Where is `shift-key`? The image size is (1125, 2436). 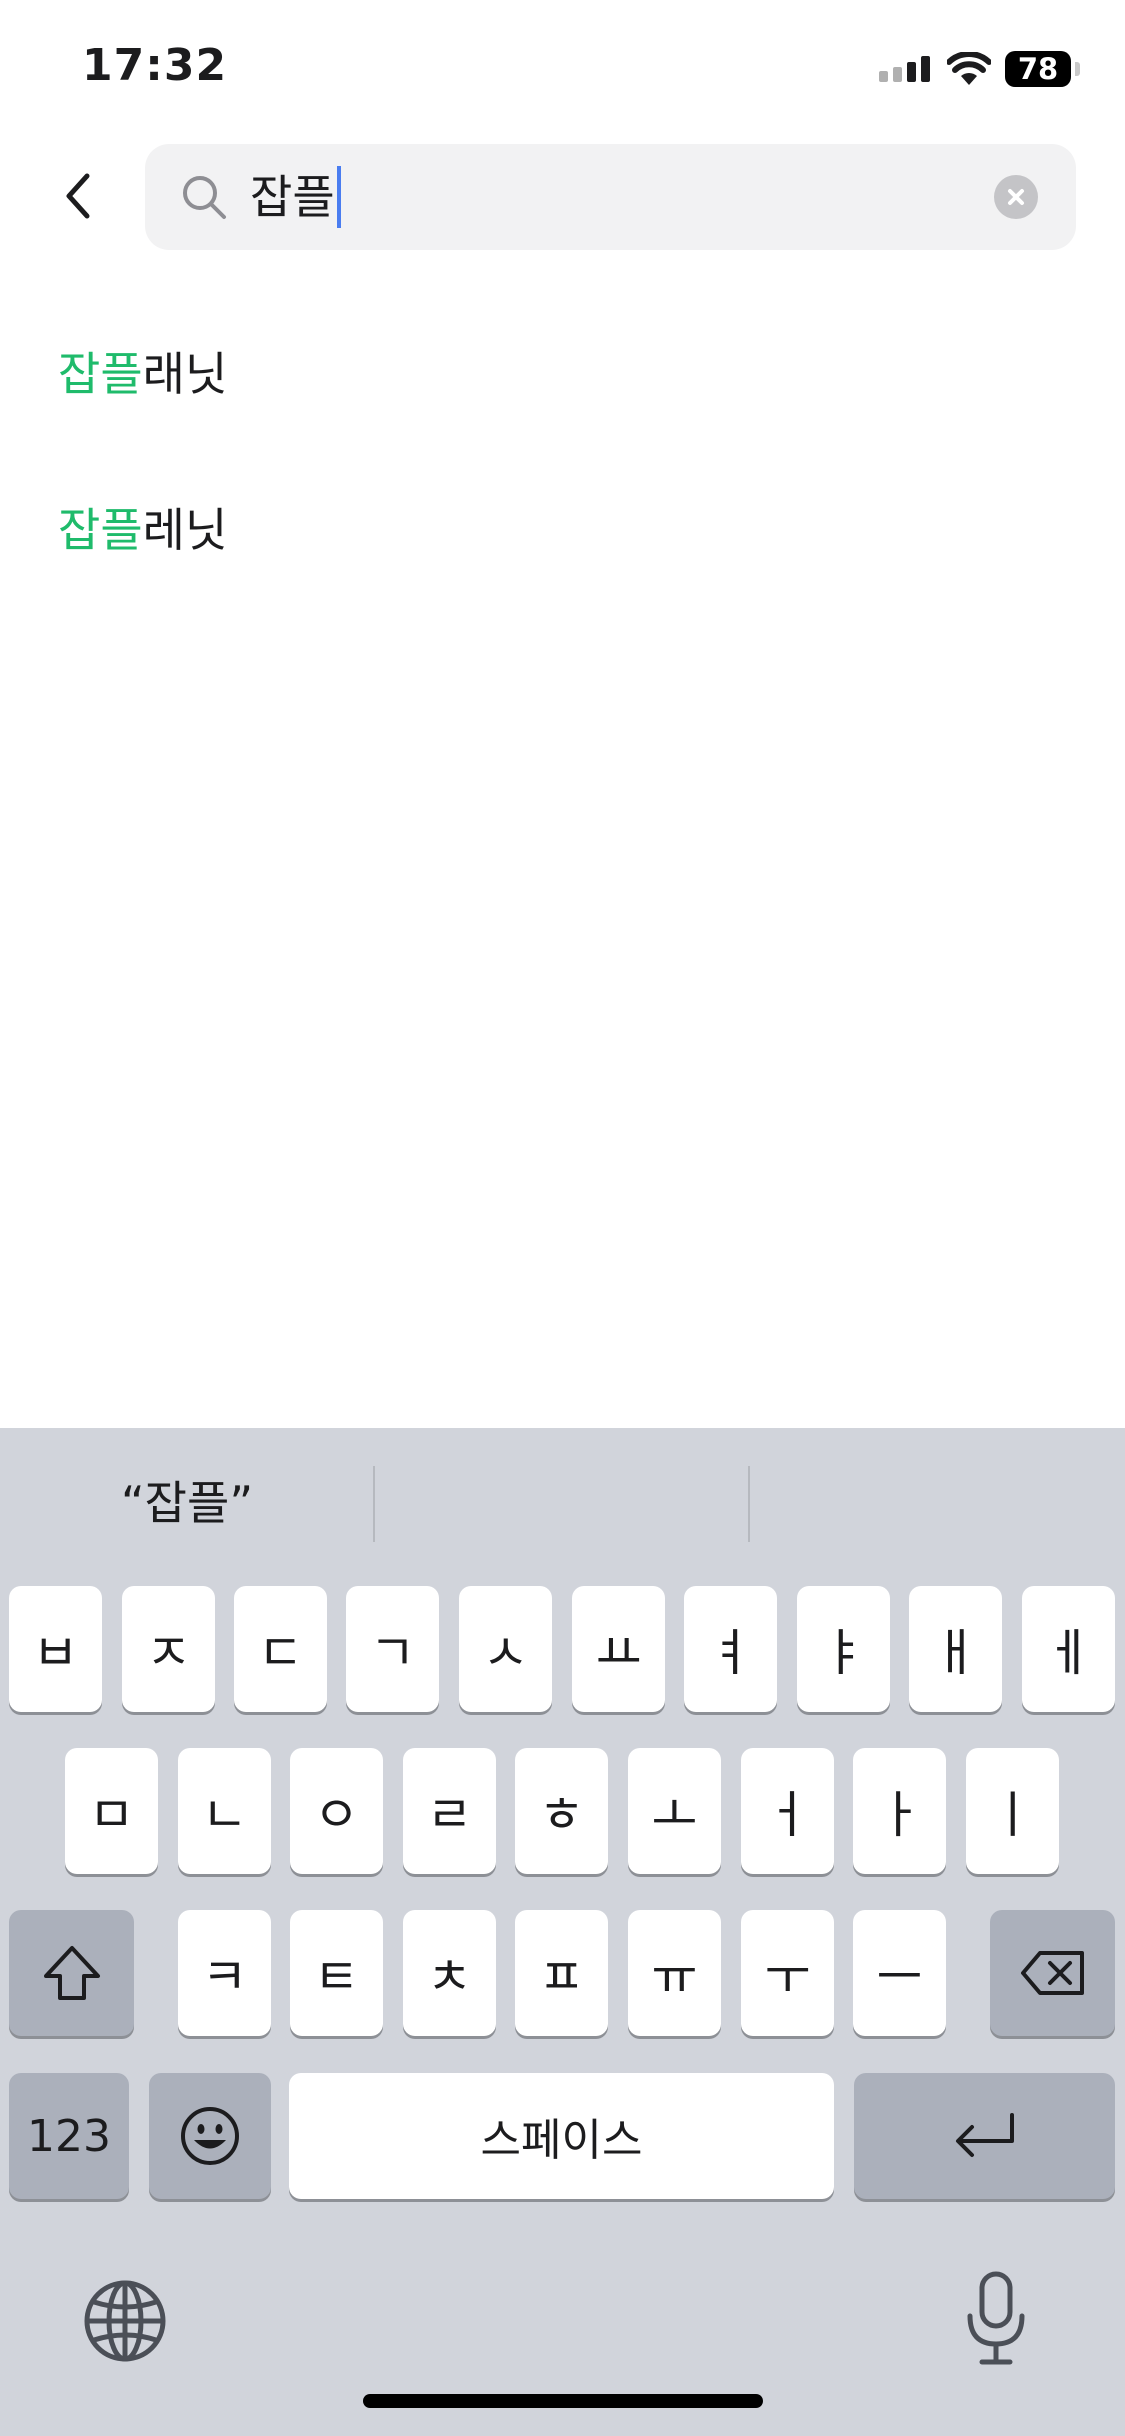
shift-key is located at coordinates (71, 1973).